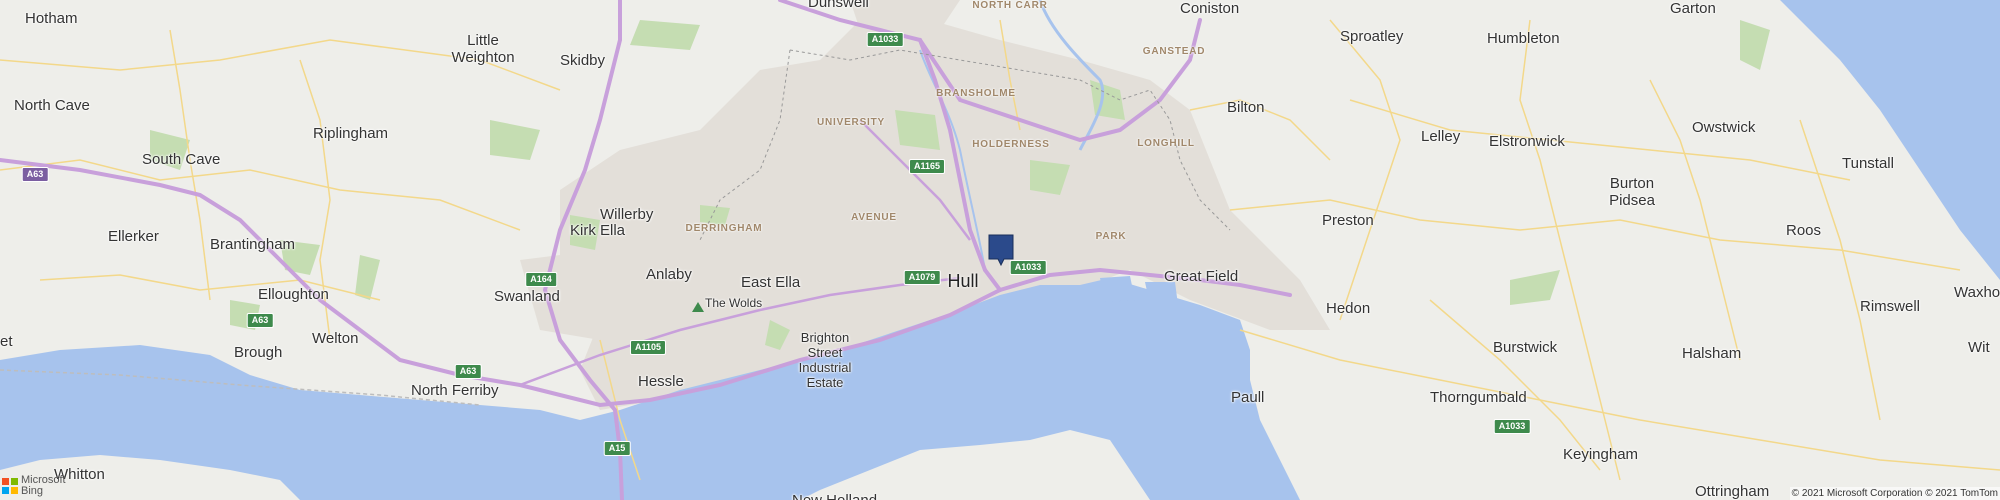 This screenshot has width=2000, height=500. I want to click on district-label: LONGHILL, so click(1166, 143).